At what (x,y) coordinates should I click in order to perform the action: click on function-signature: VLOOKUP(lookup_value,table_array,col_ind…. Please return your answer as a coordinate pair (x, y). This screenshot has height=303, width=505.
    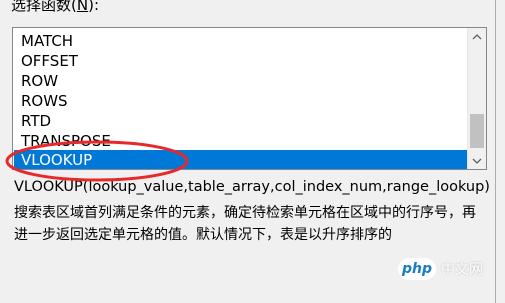
    Looking at the image, I should click on (252, 187).